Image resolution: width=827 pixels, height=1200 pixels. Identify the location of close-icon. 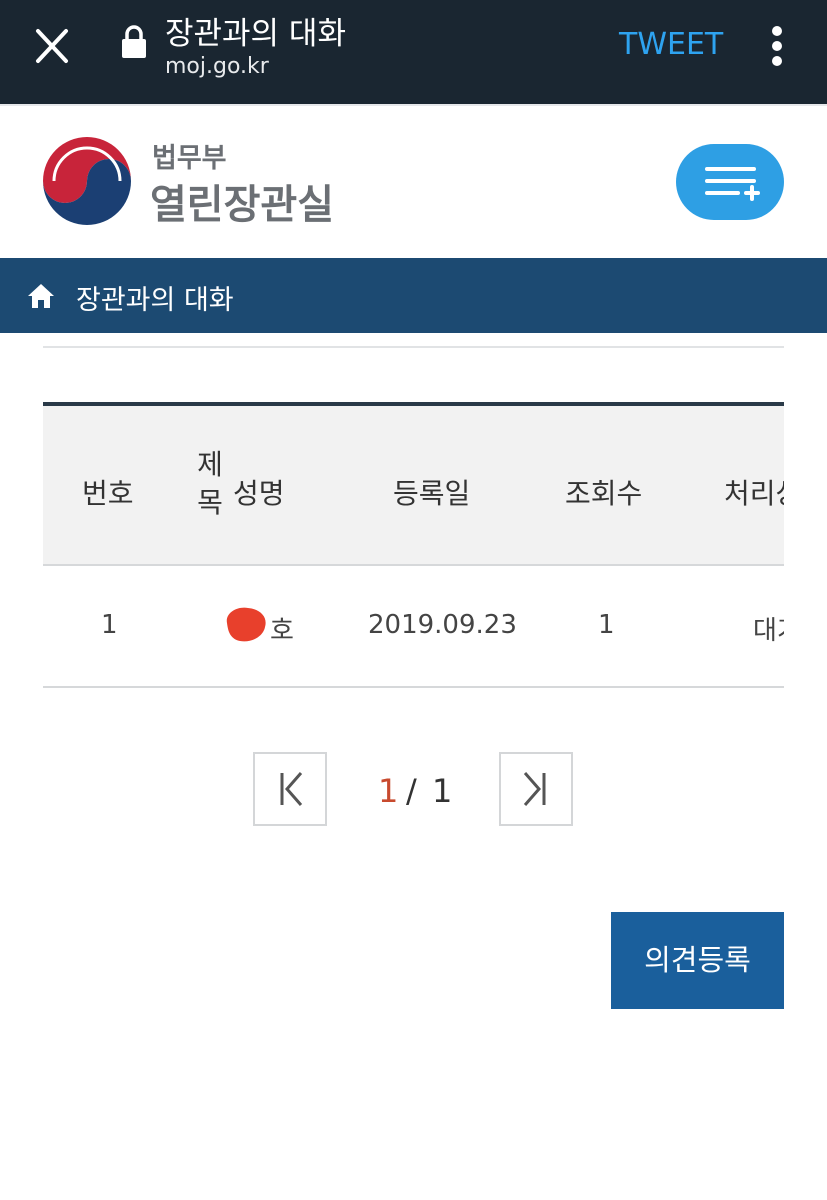
(52, 46).